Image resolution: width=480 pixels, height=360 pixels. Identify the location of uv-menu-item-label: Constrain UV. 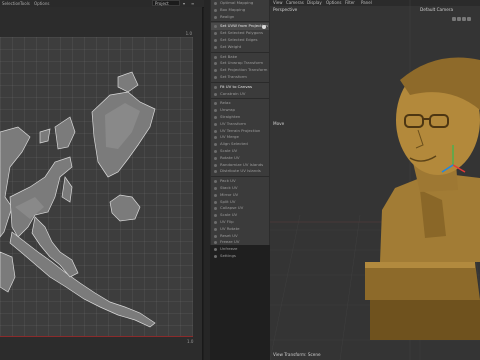
(233, 93).